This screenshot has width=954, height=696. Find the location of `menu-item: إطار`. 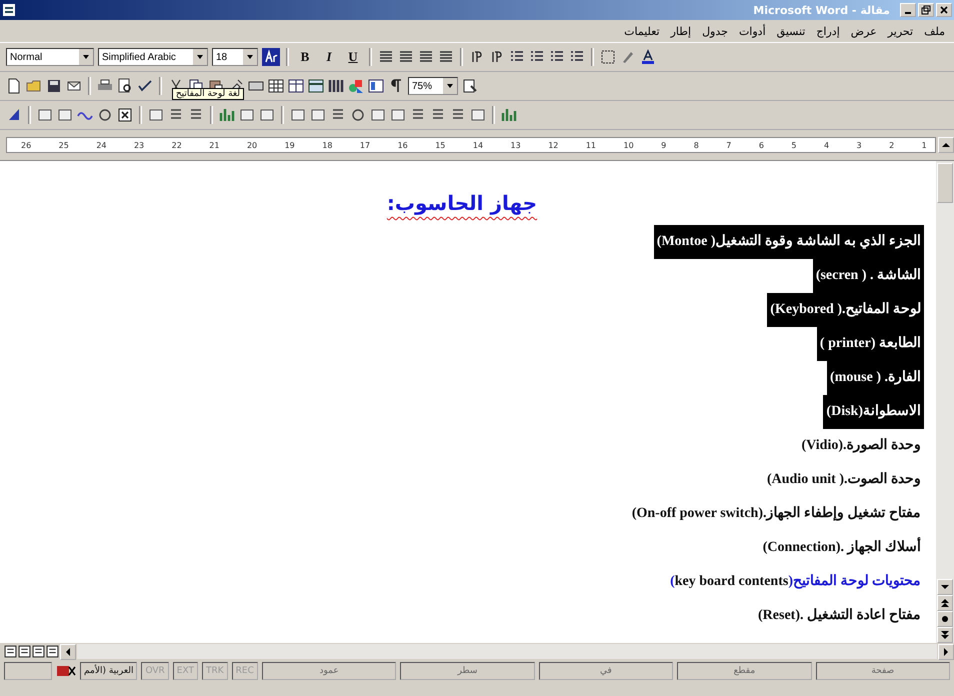

menu-item: إطار is located at coordinates (681, 31).